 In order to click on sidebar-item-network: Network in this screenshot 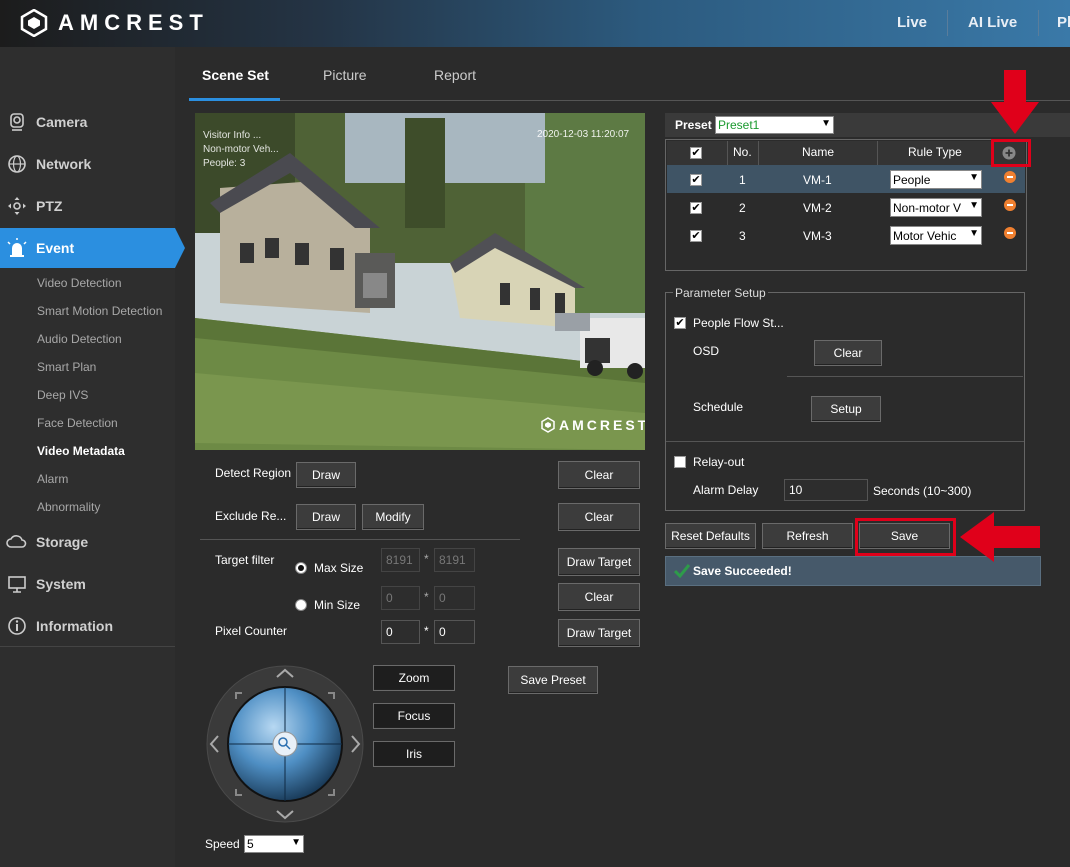, I will do `click(87, 164)`.